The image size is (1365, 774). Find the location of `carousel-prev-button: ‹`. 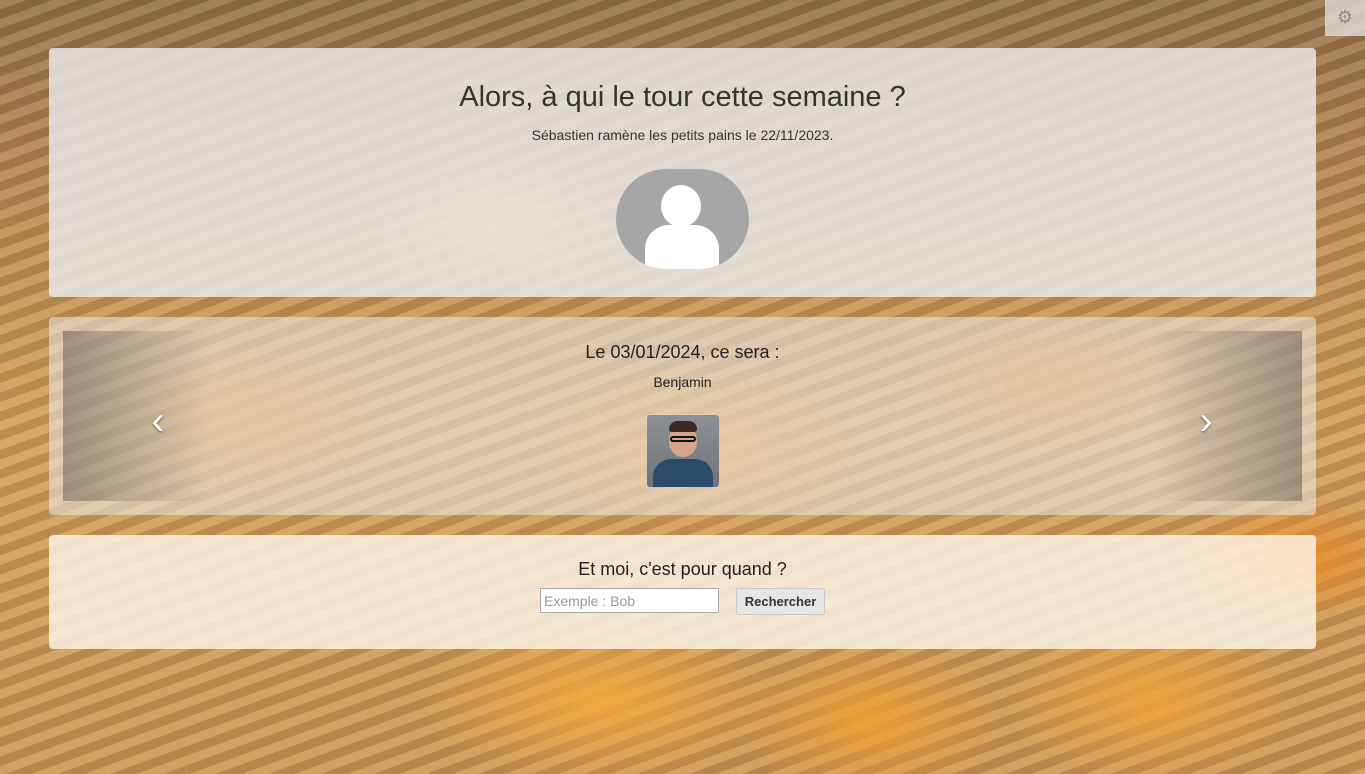

carousel-prev-button: ‹ is located at coordinates (158, 422).